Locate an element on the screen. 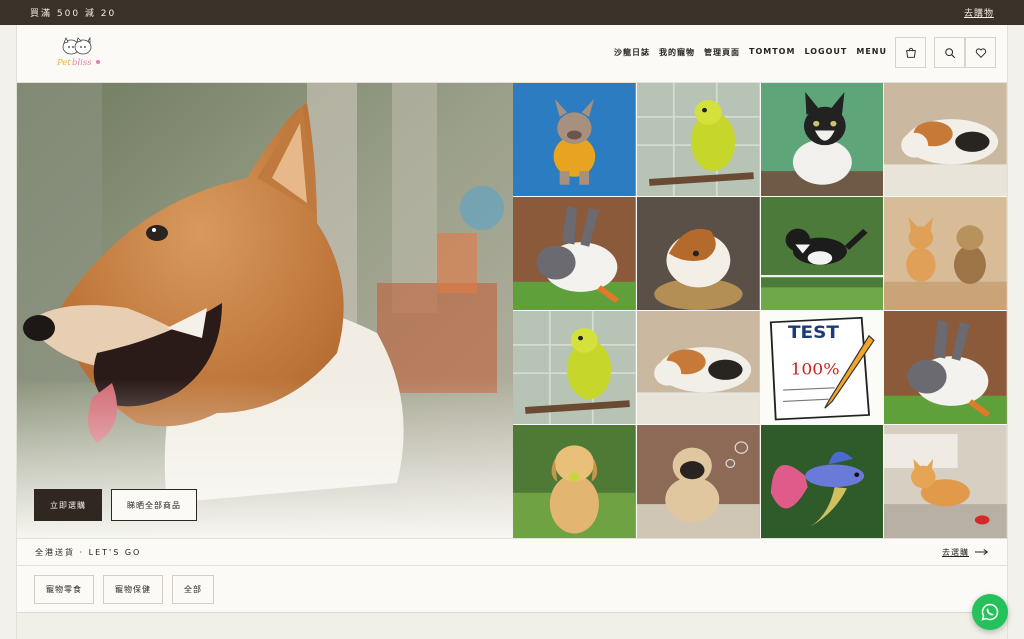  arrow-right-icon is located at coordinates (982, 552).